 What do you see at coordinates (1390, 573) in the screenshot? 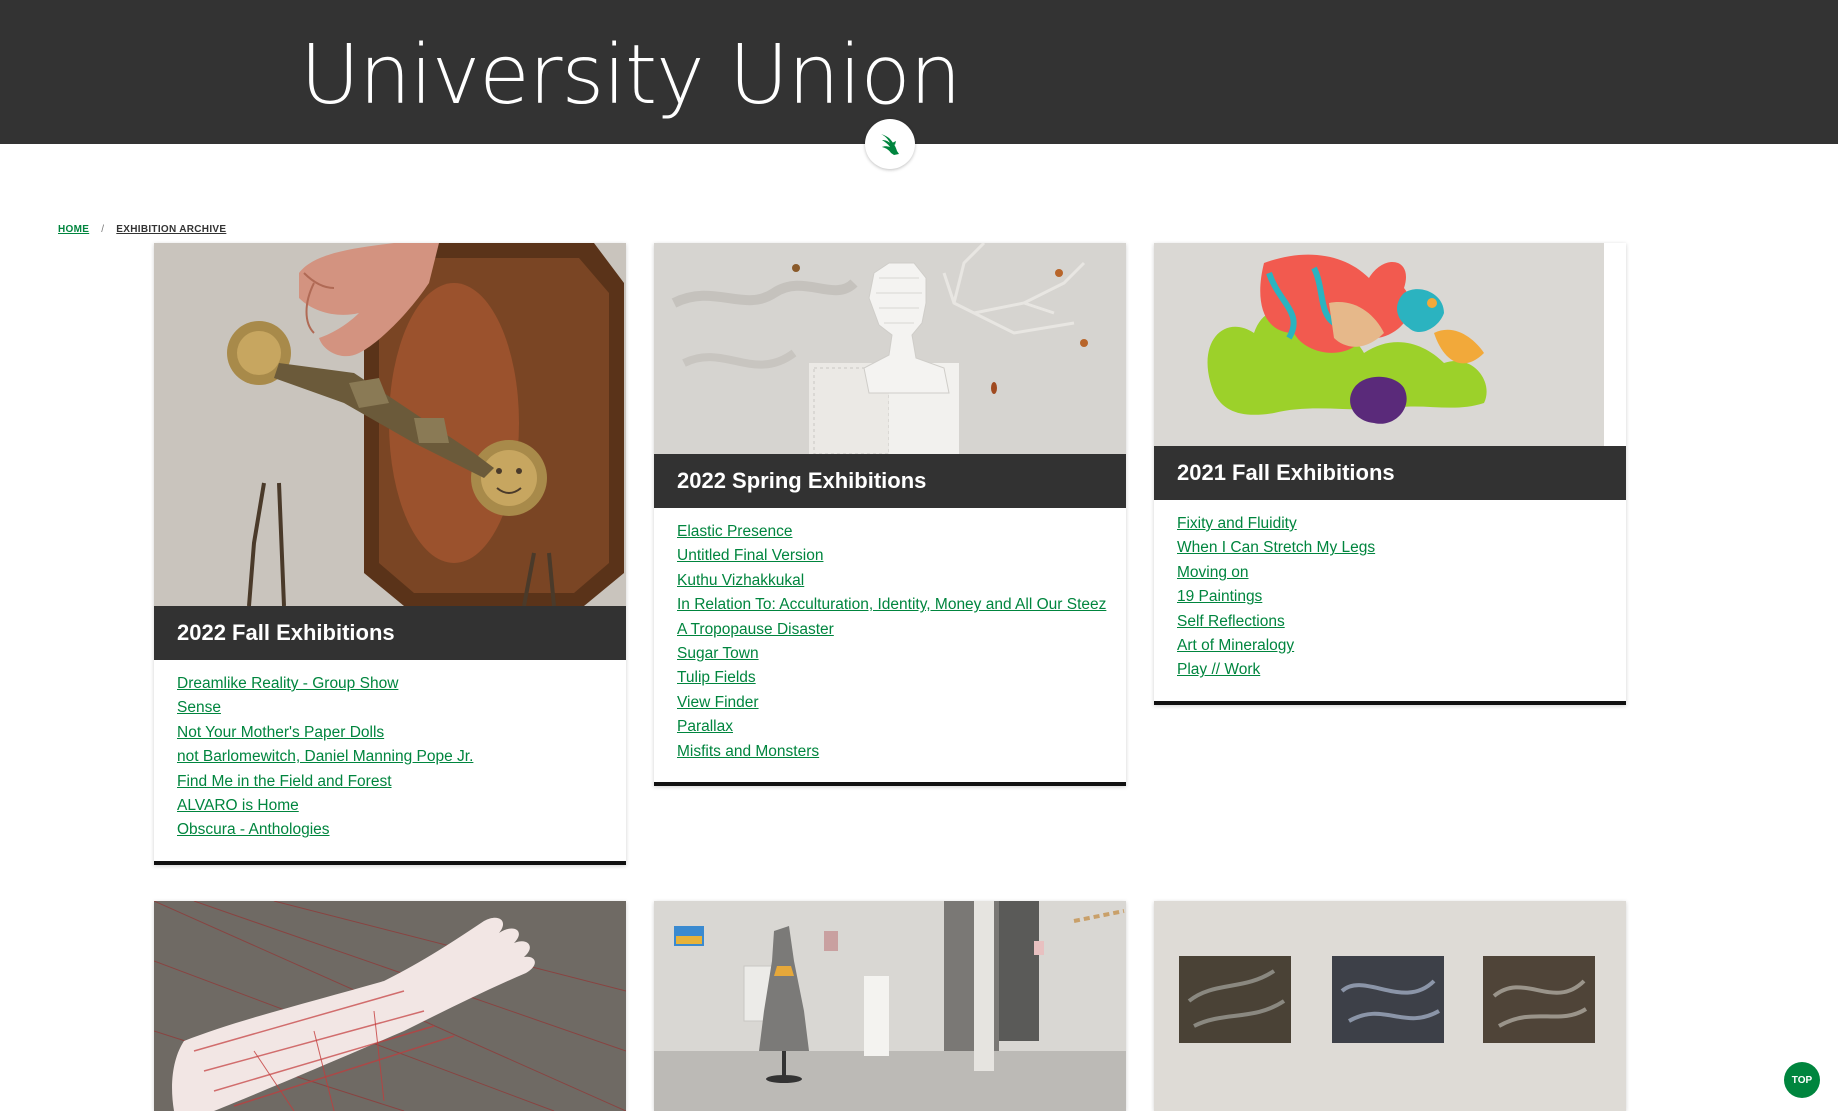
I see `list-item: Moving on` at bounding box center [1390, 573].